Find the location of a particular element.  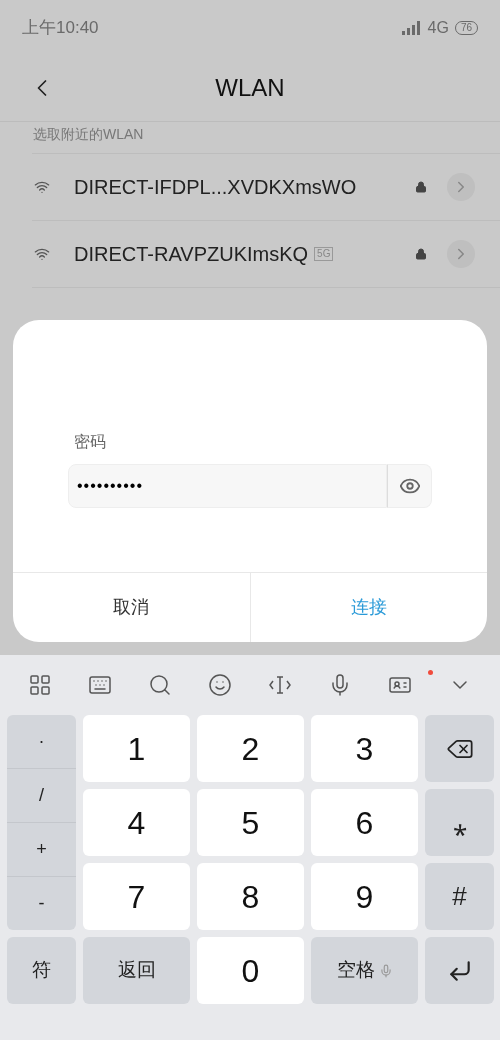

symbol-key: - is located at coordinates (41, 903).